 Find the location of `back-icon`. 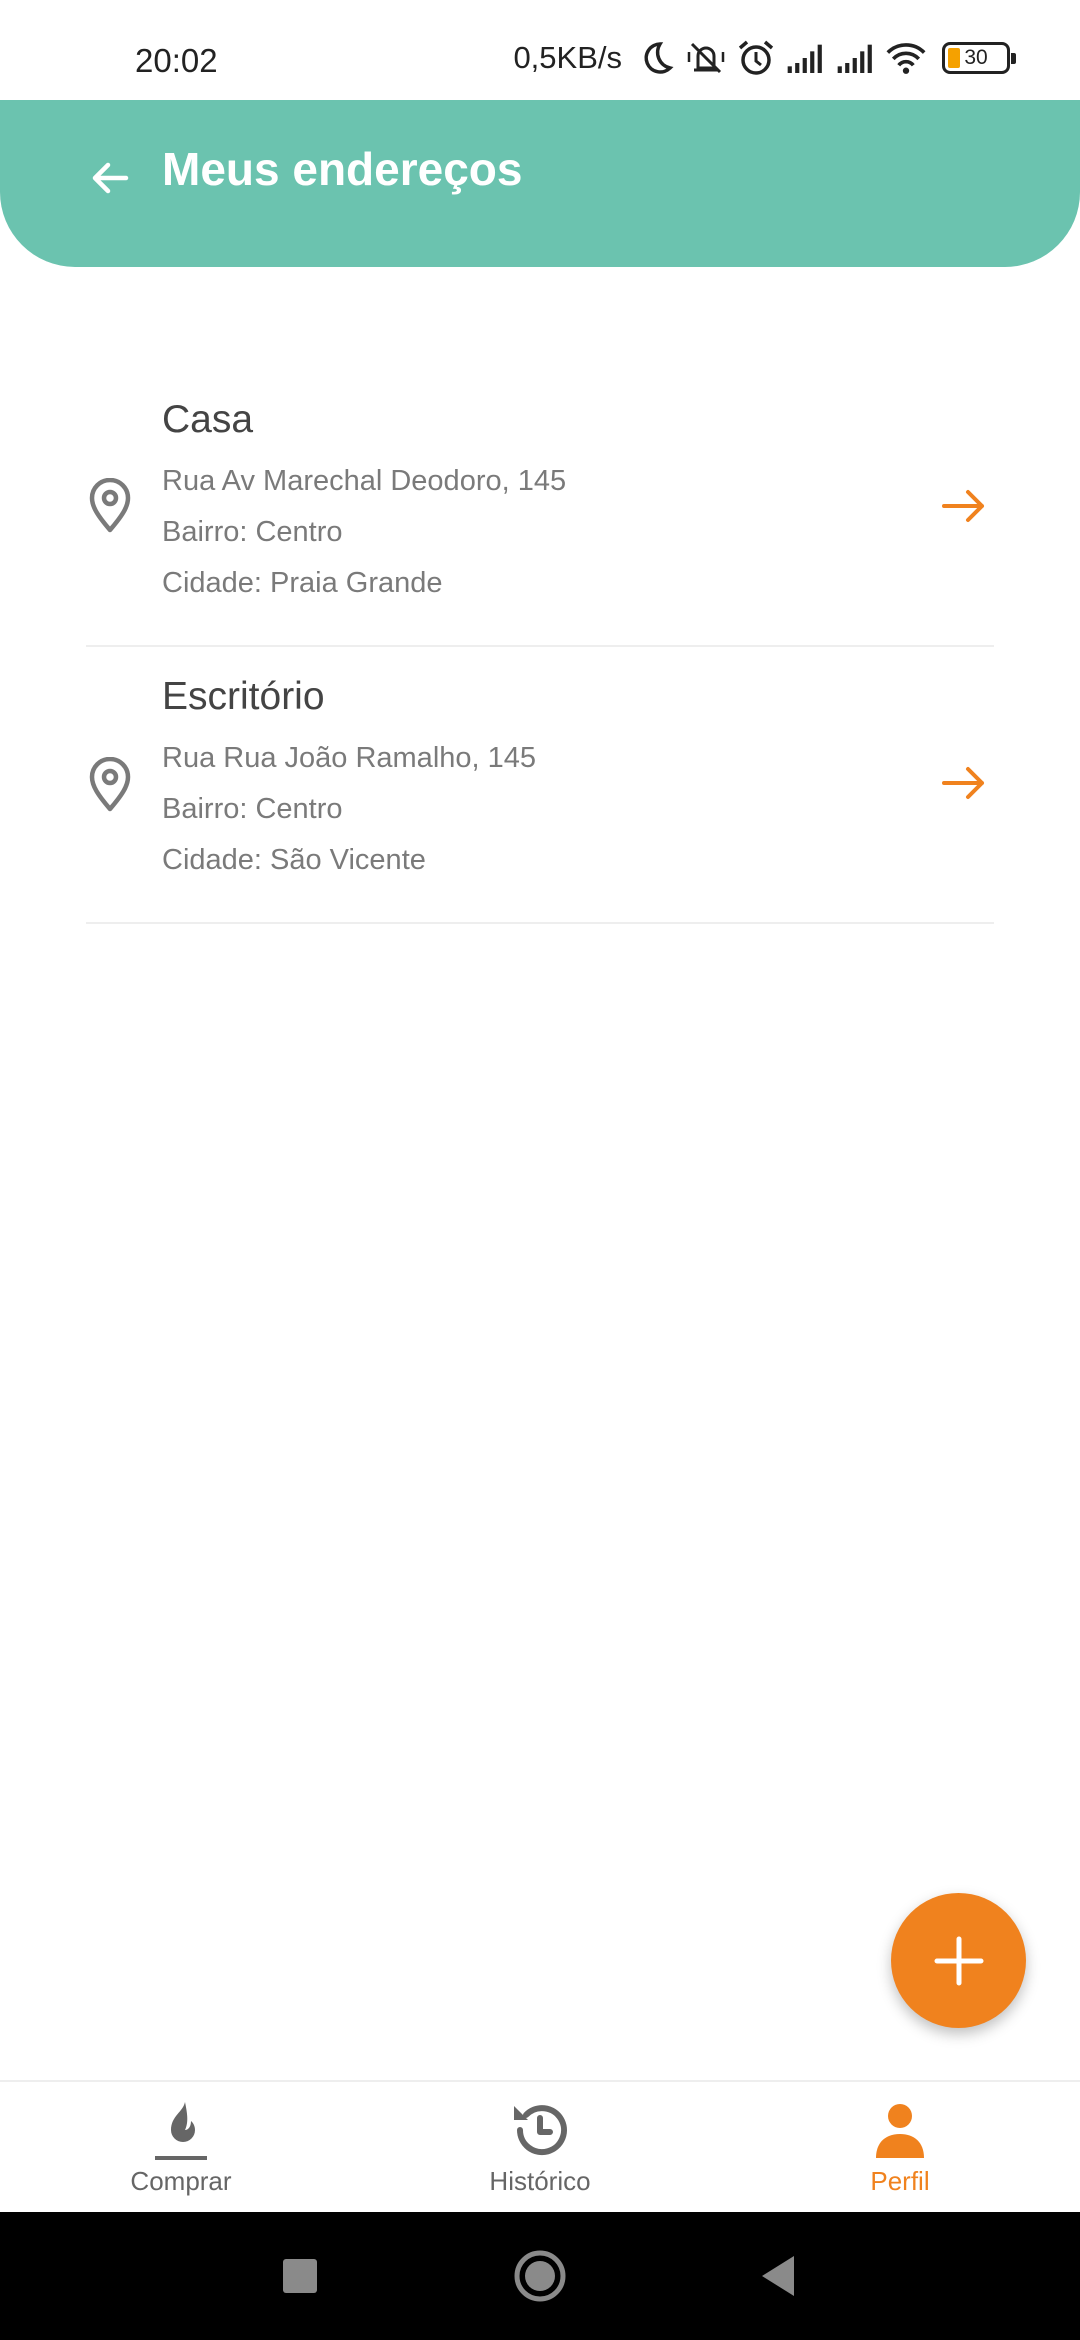

back-icon is located at coordinates (778, 2276).